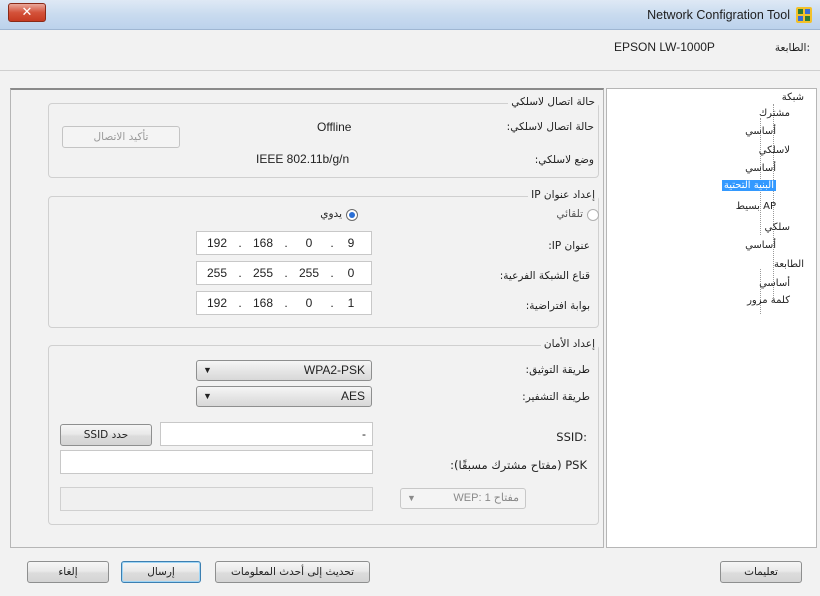 This screenshot has width=820, height=596. I want to click on printer-label: الطابعة:, so click(792, 48).